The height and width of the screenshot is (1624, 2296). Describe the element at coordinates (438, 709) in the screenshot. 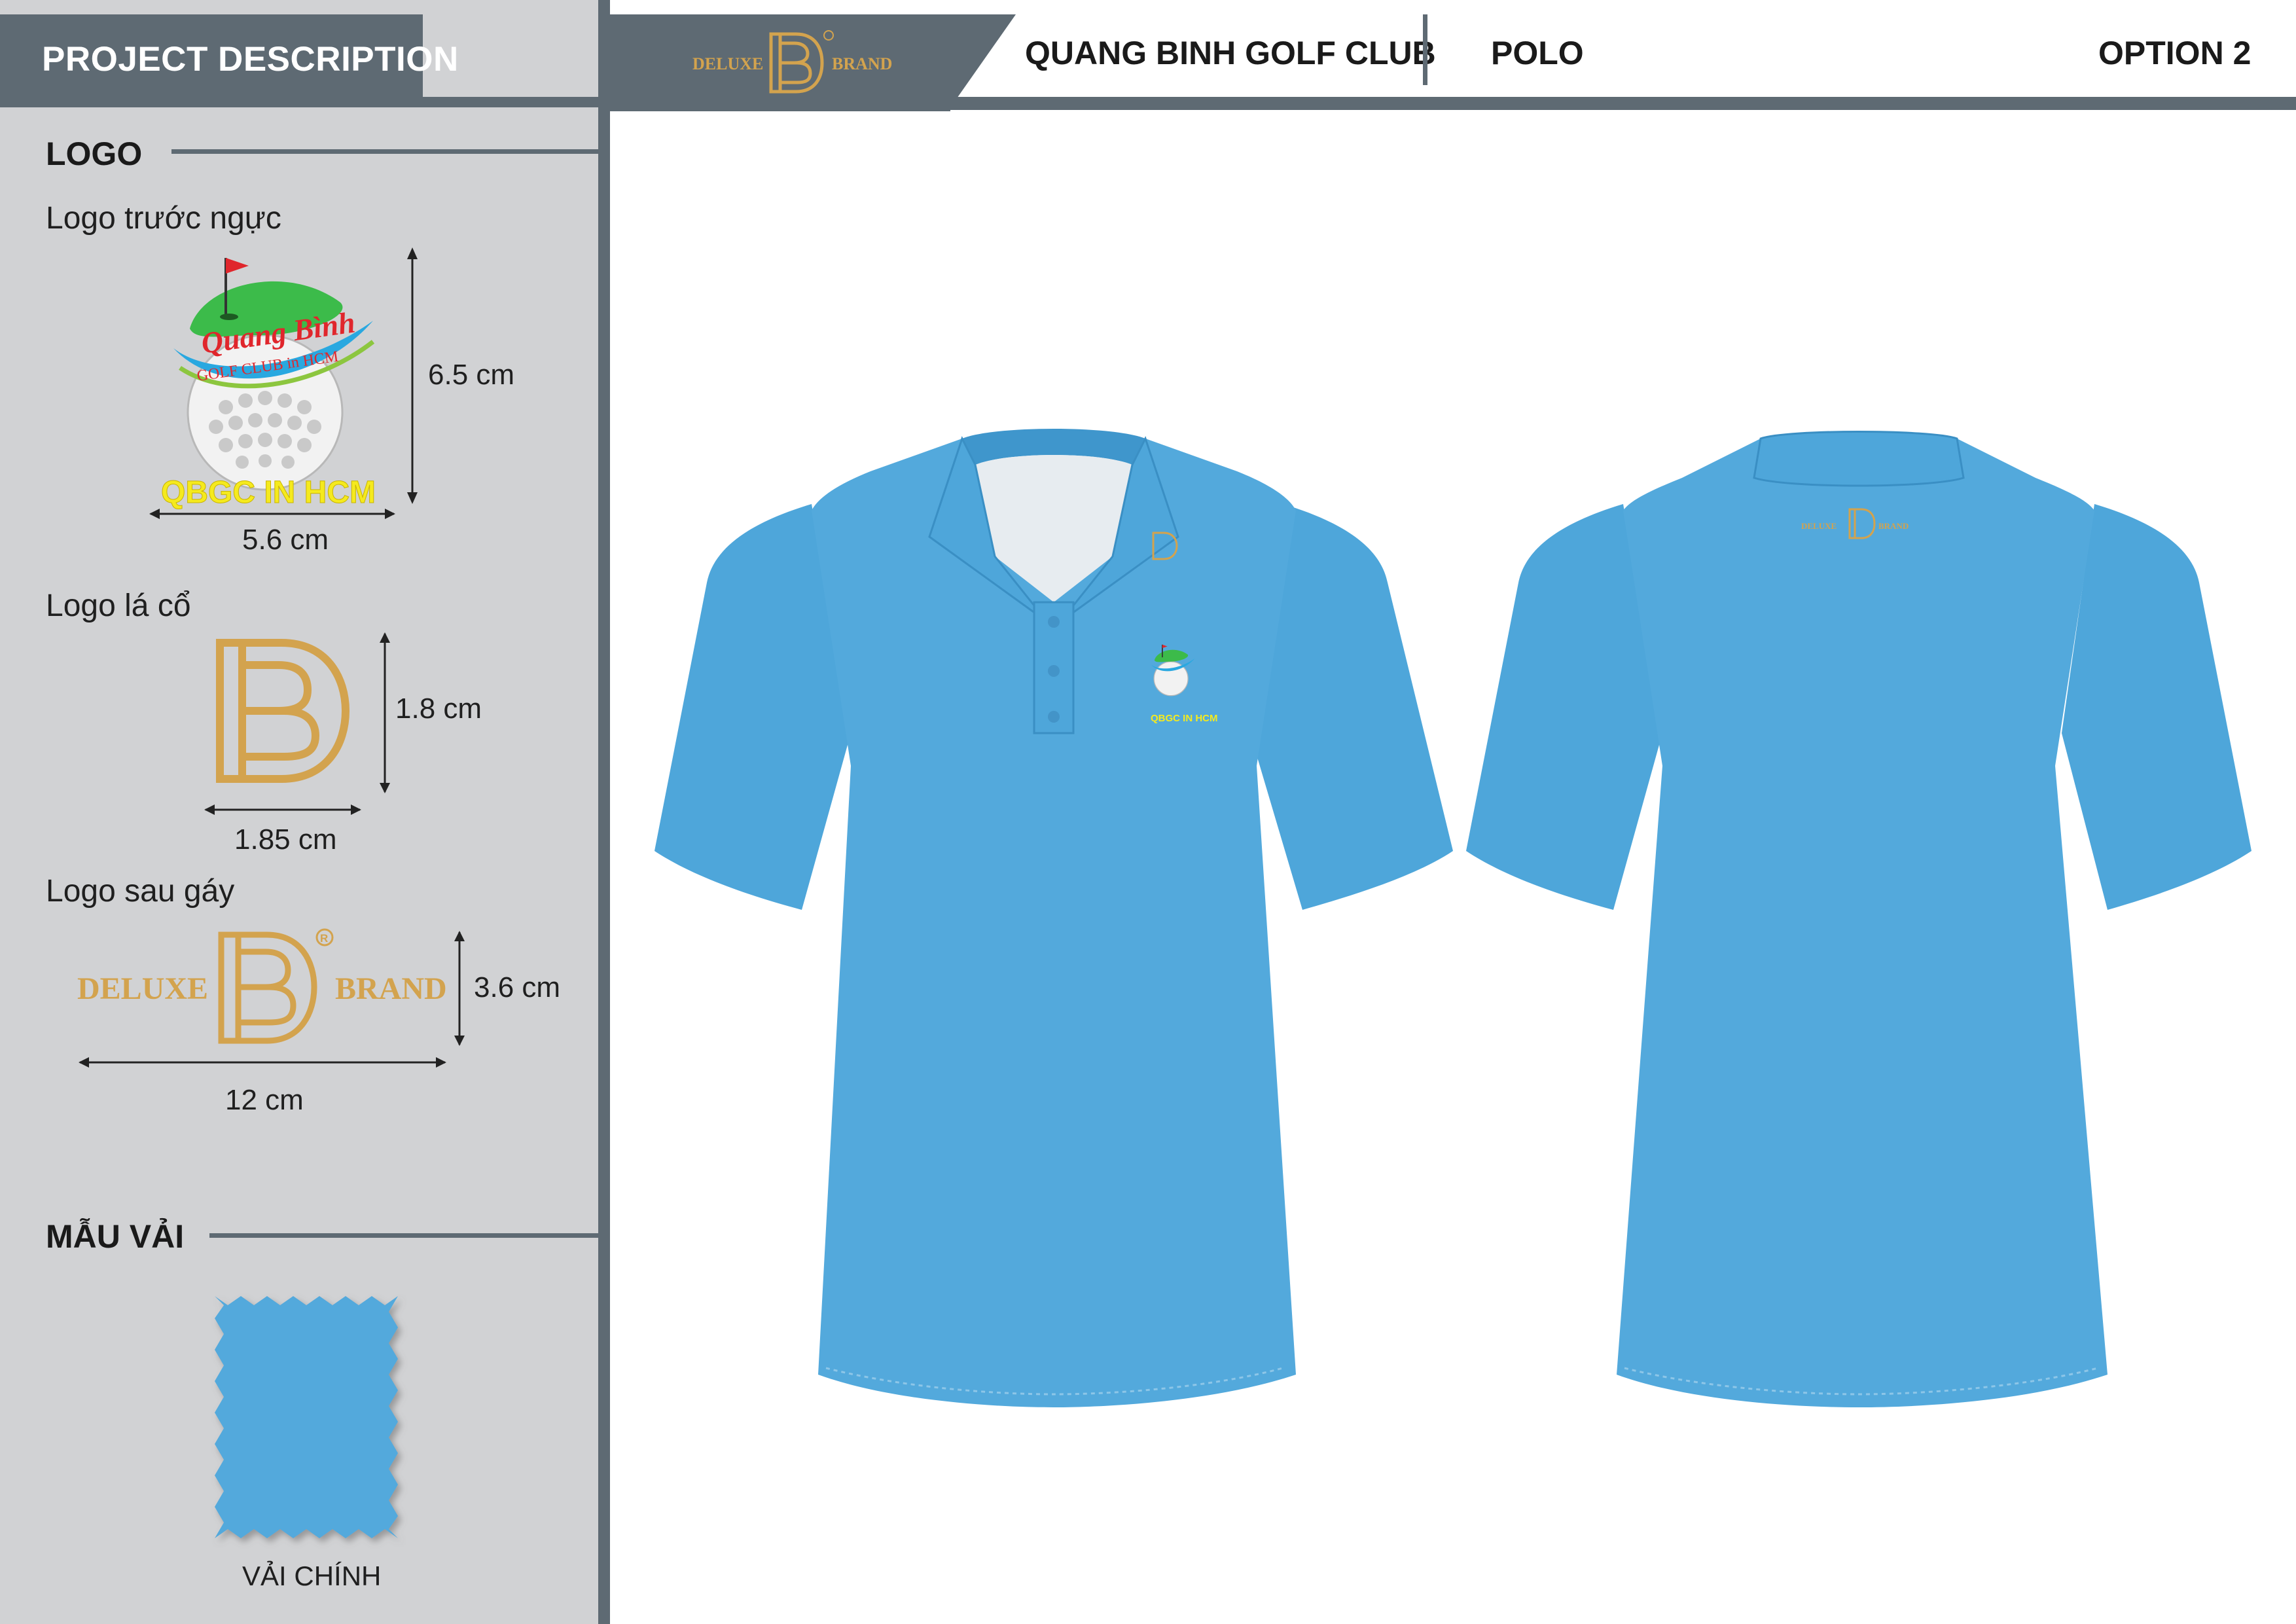

I see `collar-height-value: 1.8 cm` at that location.